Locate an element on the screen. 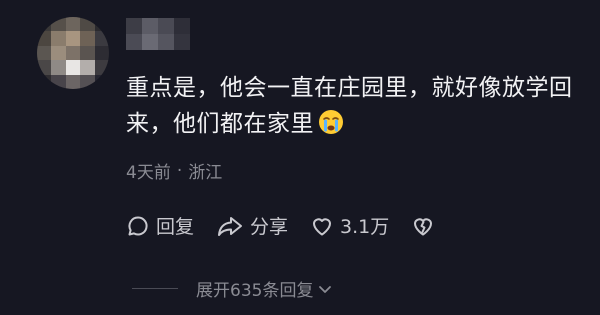 This screenshot has height=315, width=600. comment-actions: 回复 分享 3.1万 is located at coordinates (291, 225).